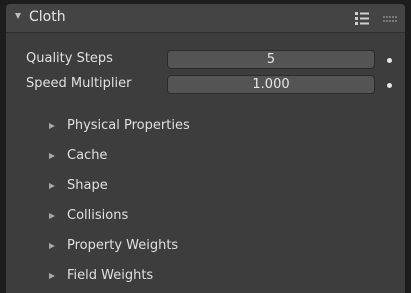 Image resolution: width=411 pixels, height=293 pixels. I want to click on subpanel-property-weights: Property Weights, so click(216, 247).